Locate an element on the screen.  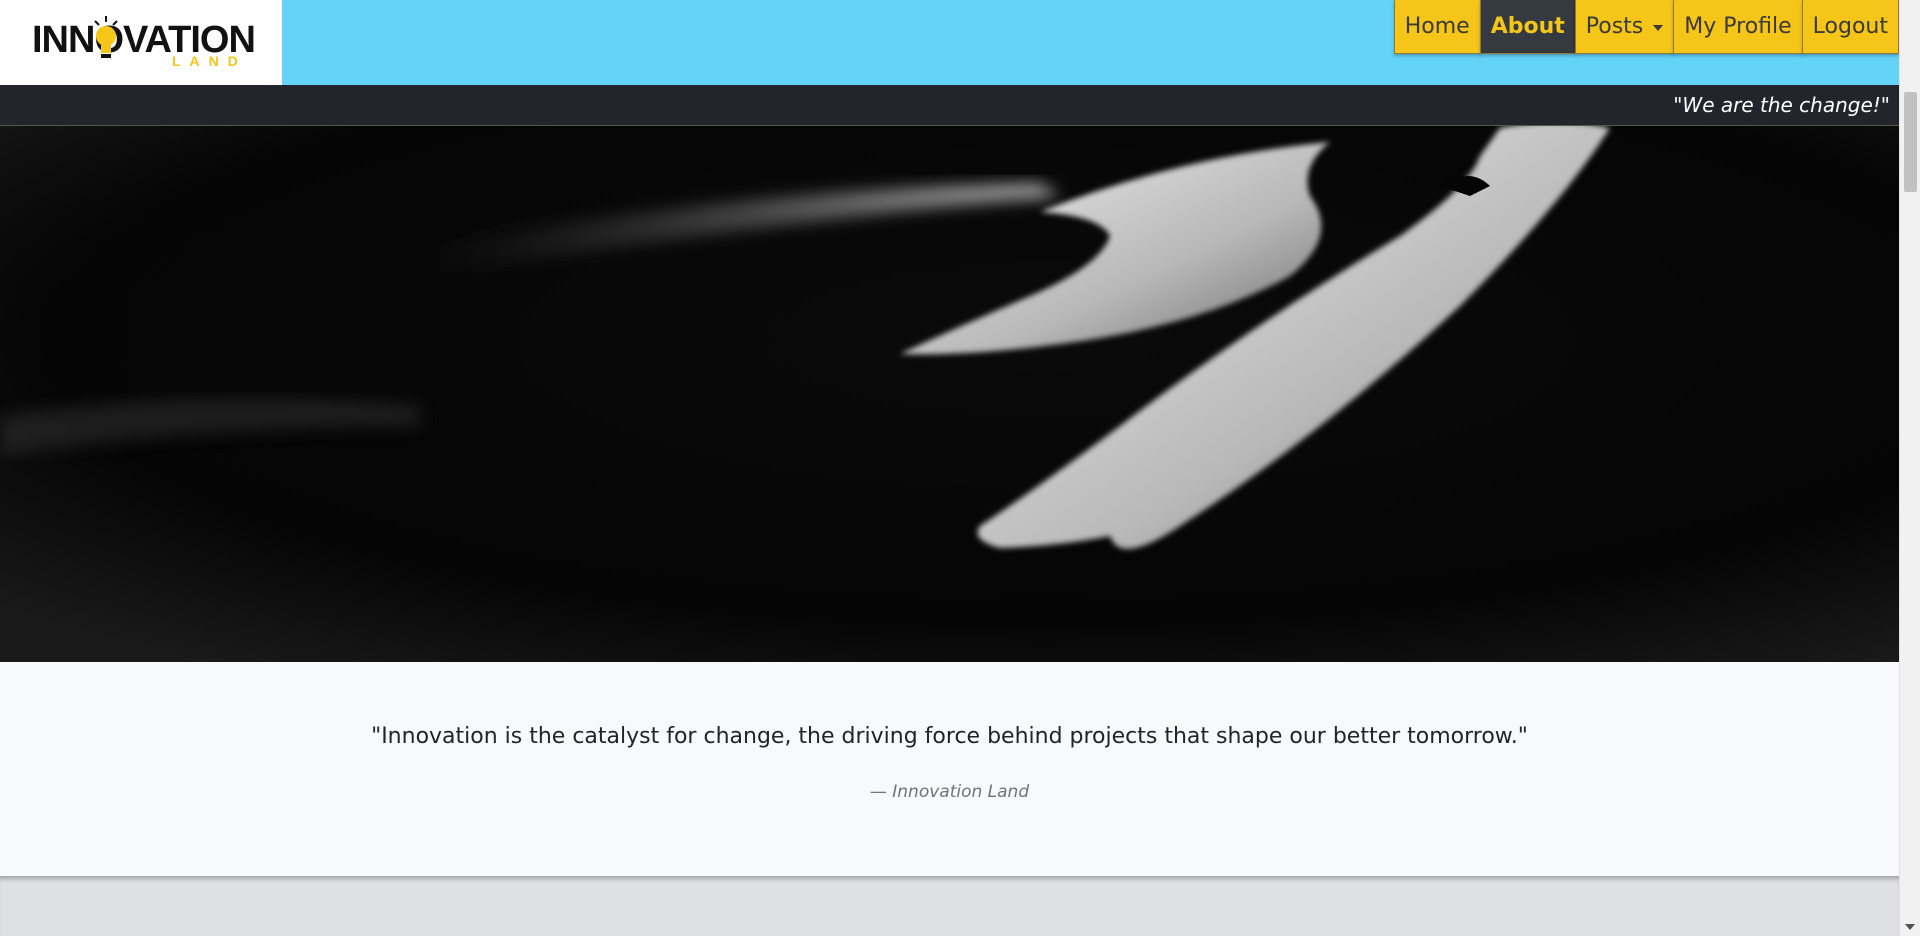
quote-attribution: — Innovation Land is located at coordinates (949, 792).